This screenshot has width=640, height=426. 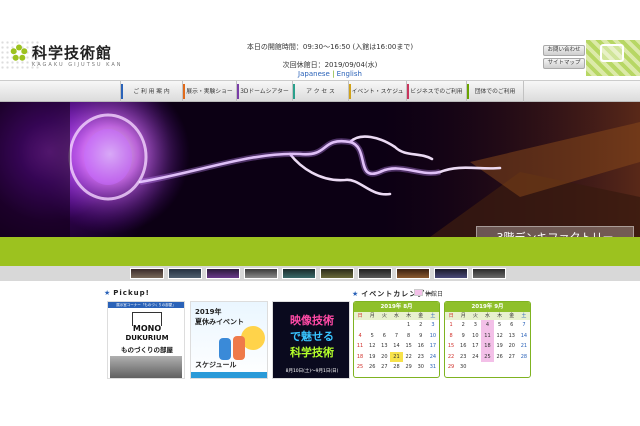 I want to click on nav-groups: 団体でのご利用, so click(x=495, y=92).